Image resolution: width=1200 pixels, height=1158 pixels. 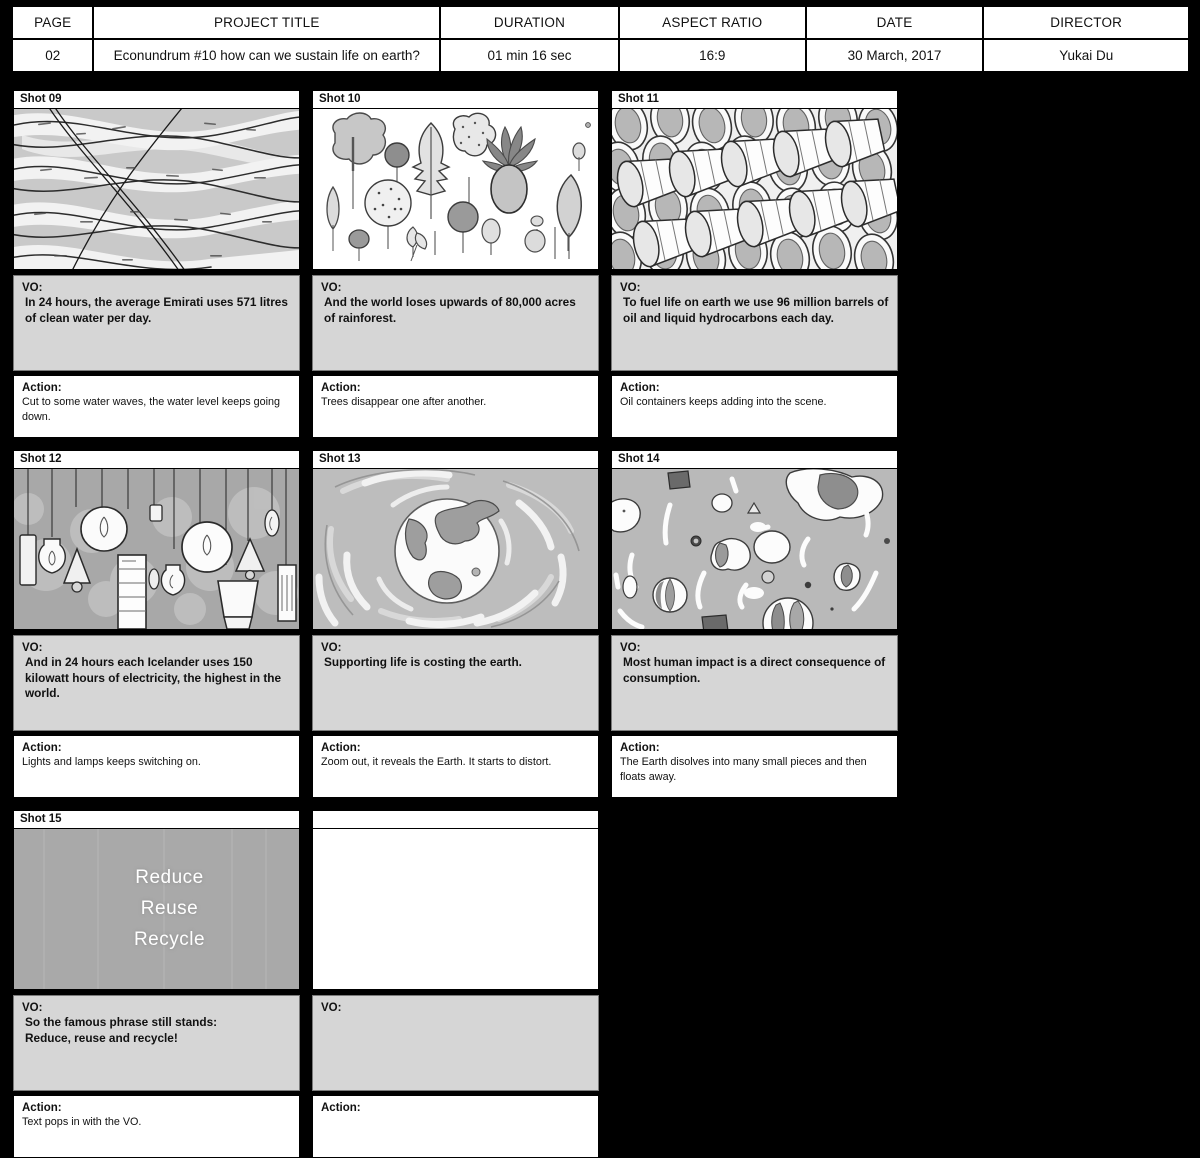 I want to click on hanging-lamps-artwork, so click(x=156, y=549).